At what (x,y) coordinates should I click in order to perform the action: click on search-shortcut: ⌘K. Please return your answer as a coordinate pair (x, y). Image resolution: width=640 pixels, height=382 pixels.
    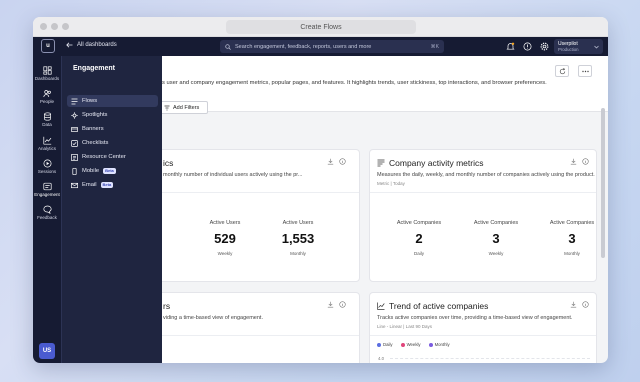
    Looking at the image, I should click on (434, 46).